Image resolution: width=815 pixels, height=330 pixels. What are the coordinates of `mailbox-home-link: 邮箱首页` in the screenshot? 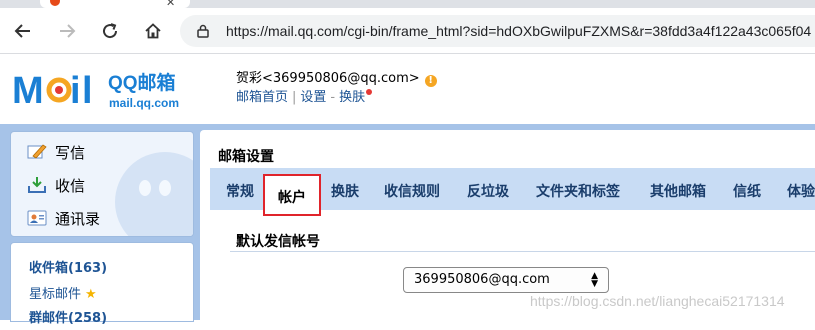 It's located at (262, 97).